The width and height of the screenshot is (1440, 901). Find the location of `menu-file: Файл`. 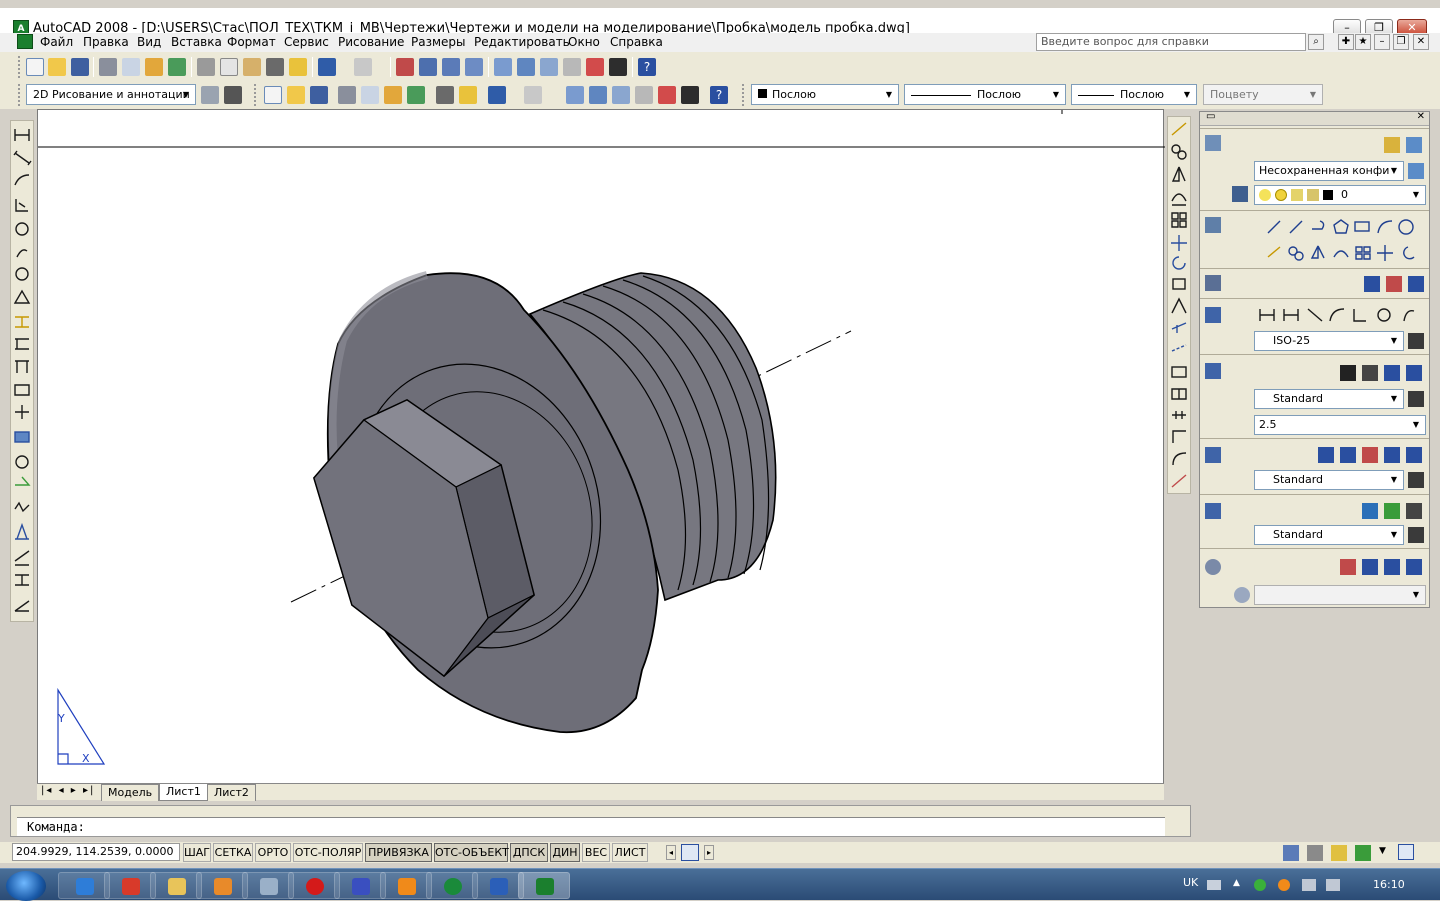

menu-file: Файл is located at coordinates (56, 42).